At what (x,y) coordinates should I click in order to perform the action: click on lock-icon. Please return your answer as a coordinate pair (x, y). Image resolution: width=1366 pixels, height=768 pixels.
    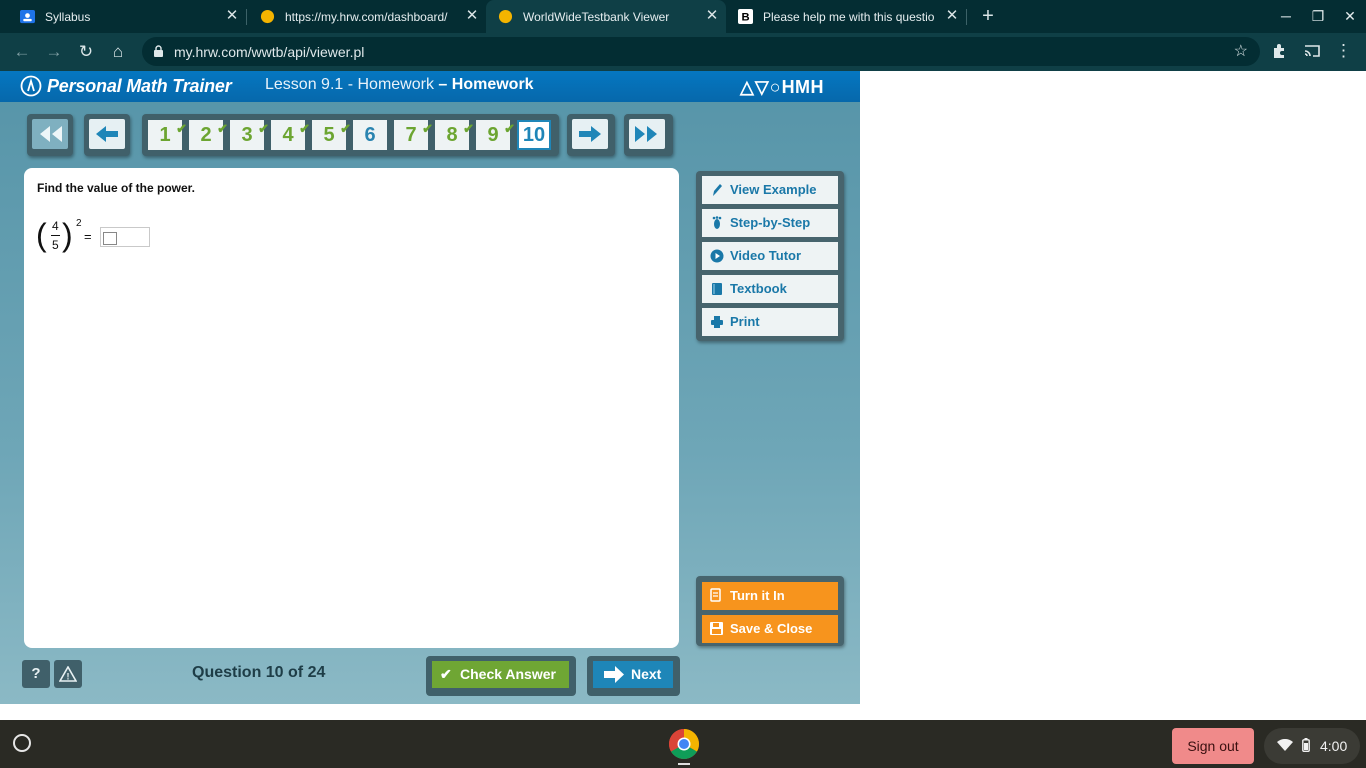
    Looking at the image, I should click on (158, 51).